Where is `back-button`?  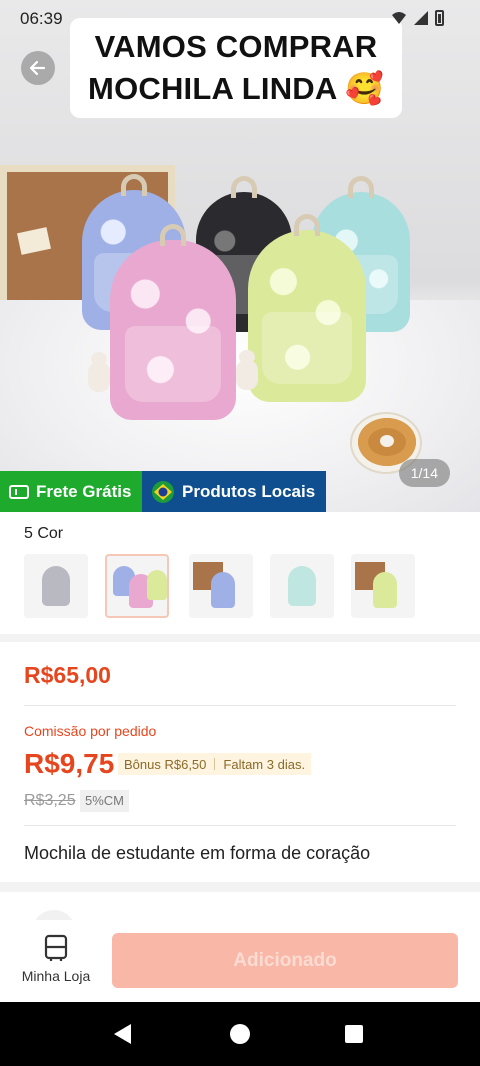
back-button is located at coordinates (38, 68).